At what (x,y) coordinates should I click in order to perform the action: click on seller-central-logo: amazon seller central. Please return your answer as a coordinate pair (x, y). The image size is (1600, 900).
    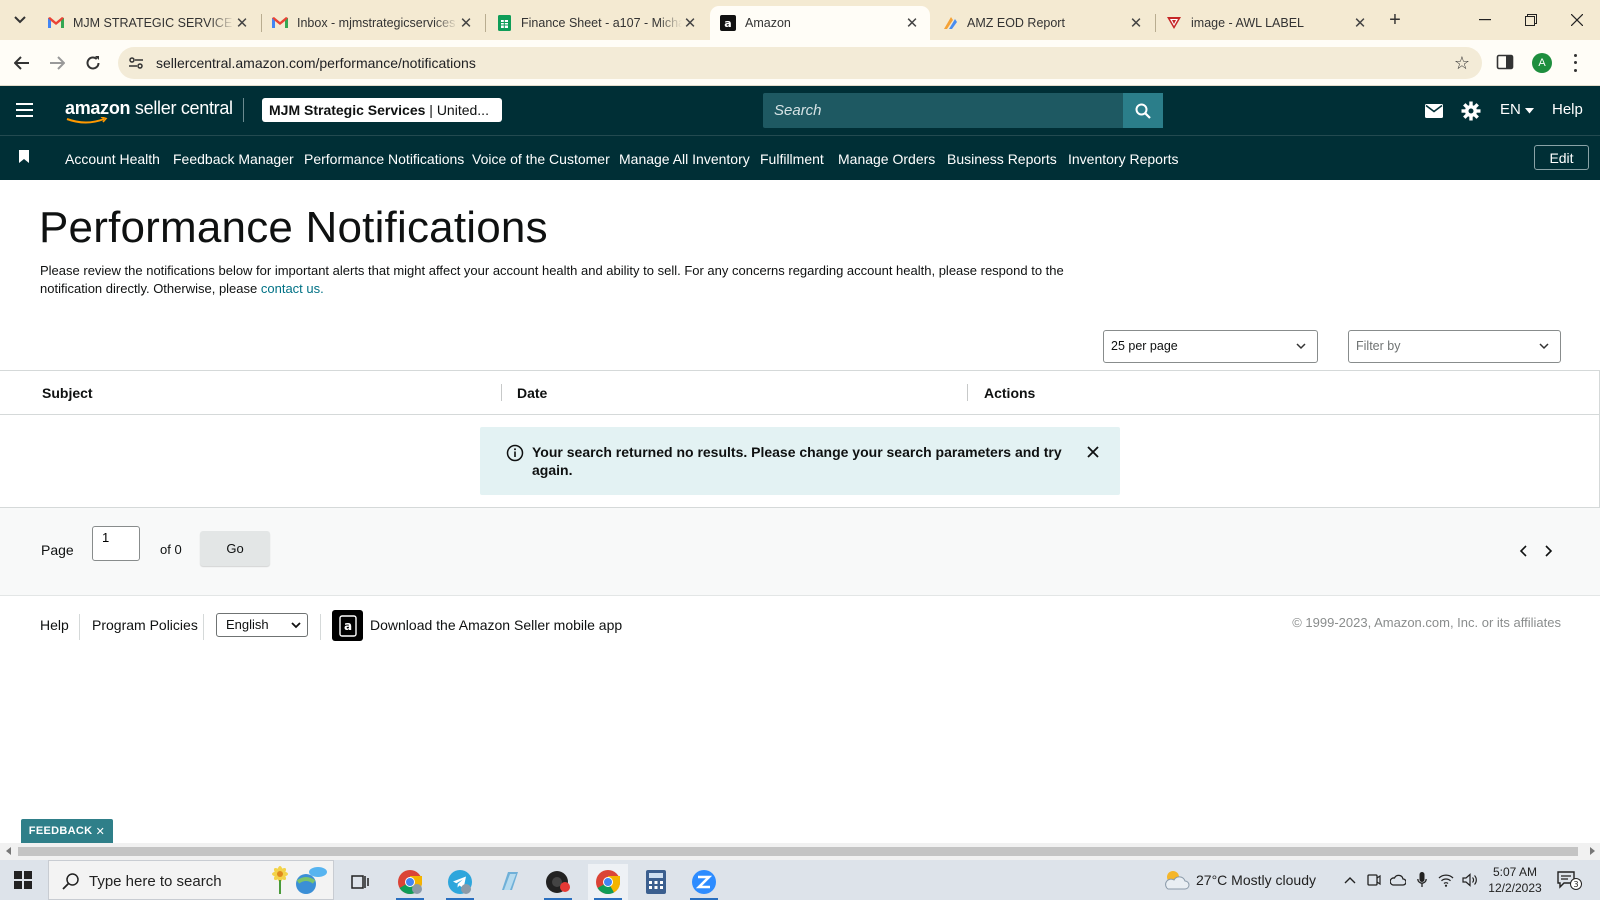
    Looking at the image, I should click on (149, 108).